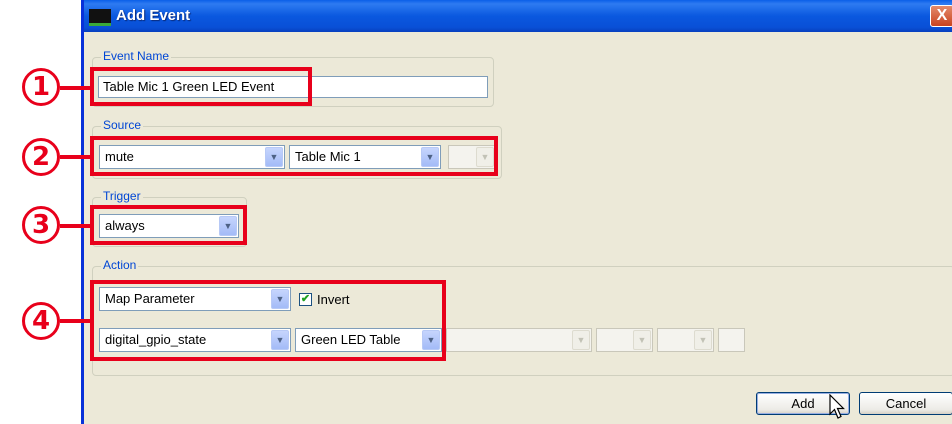 Image resolution: width=952 pixels, height=424 pixels. What do you see at coordinates (122, 125) in the screenshot?
I see `source-legend: Source` at bounding box center [122, 125].